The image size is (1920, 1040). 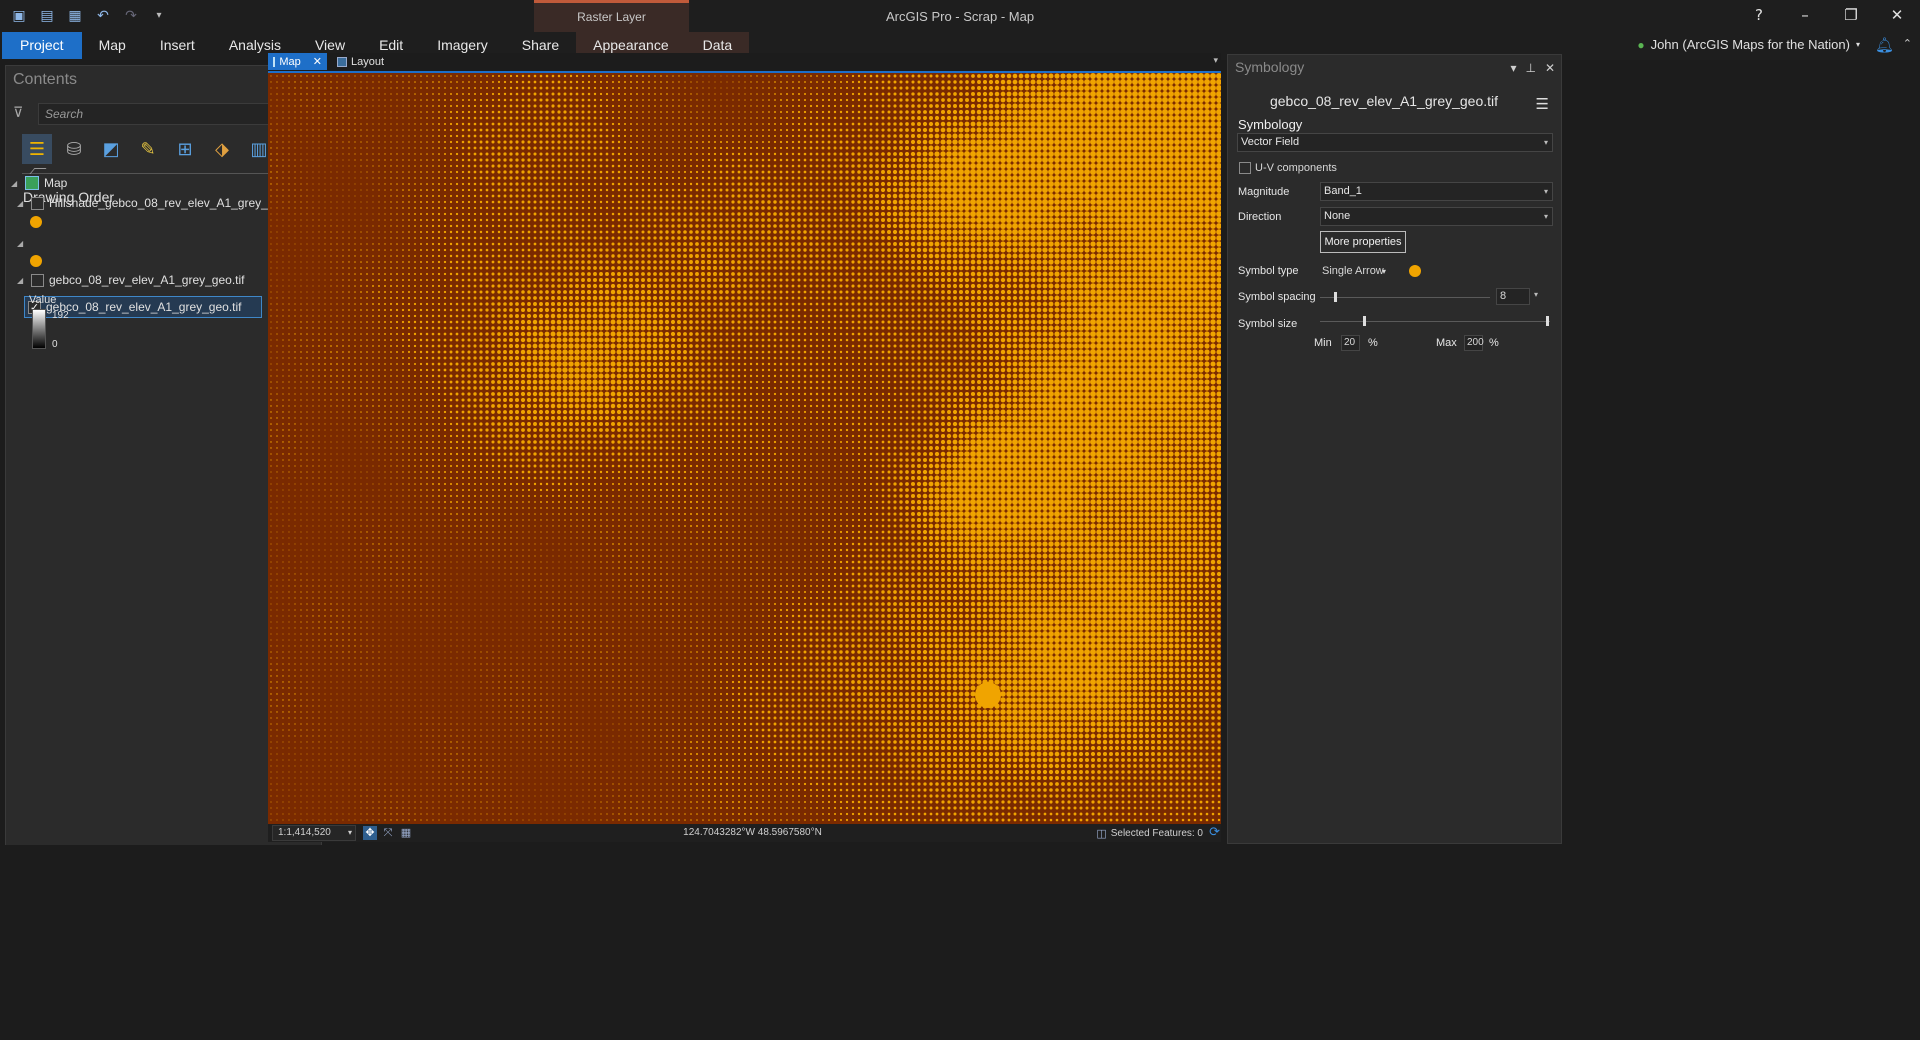 I want to click on pane-menu-icon: ▾, so click(x=1513, y=68).